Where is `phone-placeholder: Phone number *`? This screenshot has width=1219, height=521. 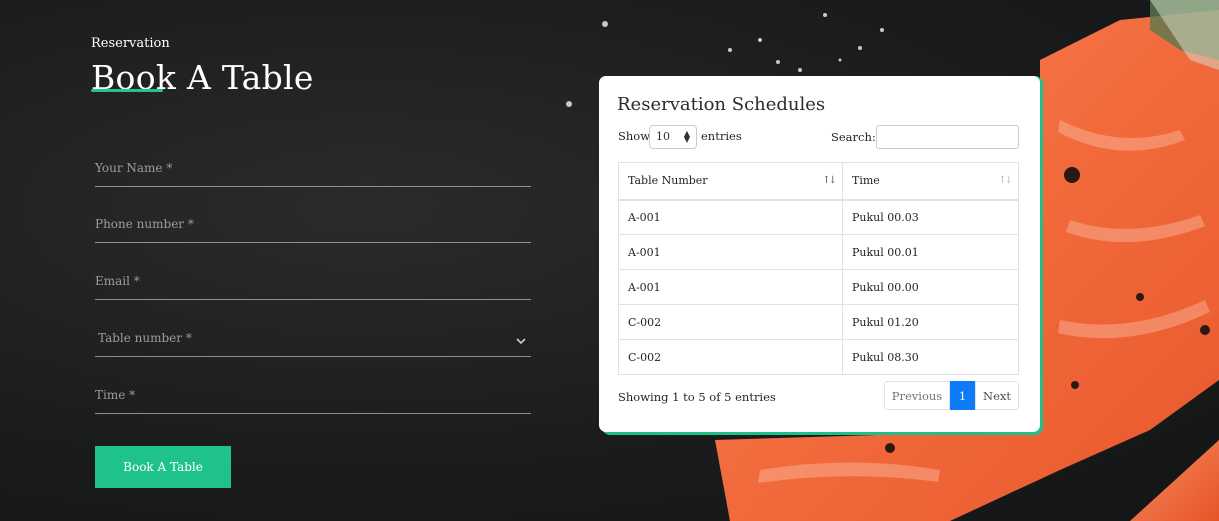 phone-placeholder: Phone number * is located at coordinates (144, 224).